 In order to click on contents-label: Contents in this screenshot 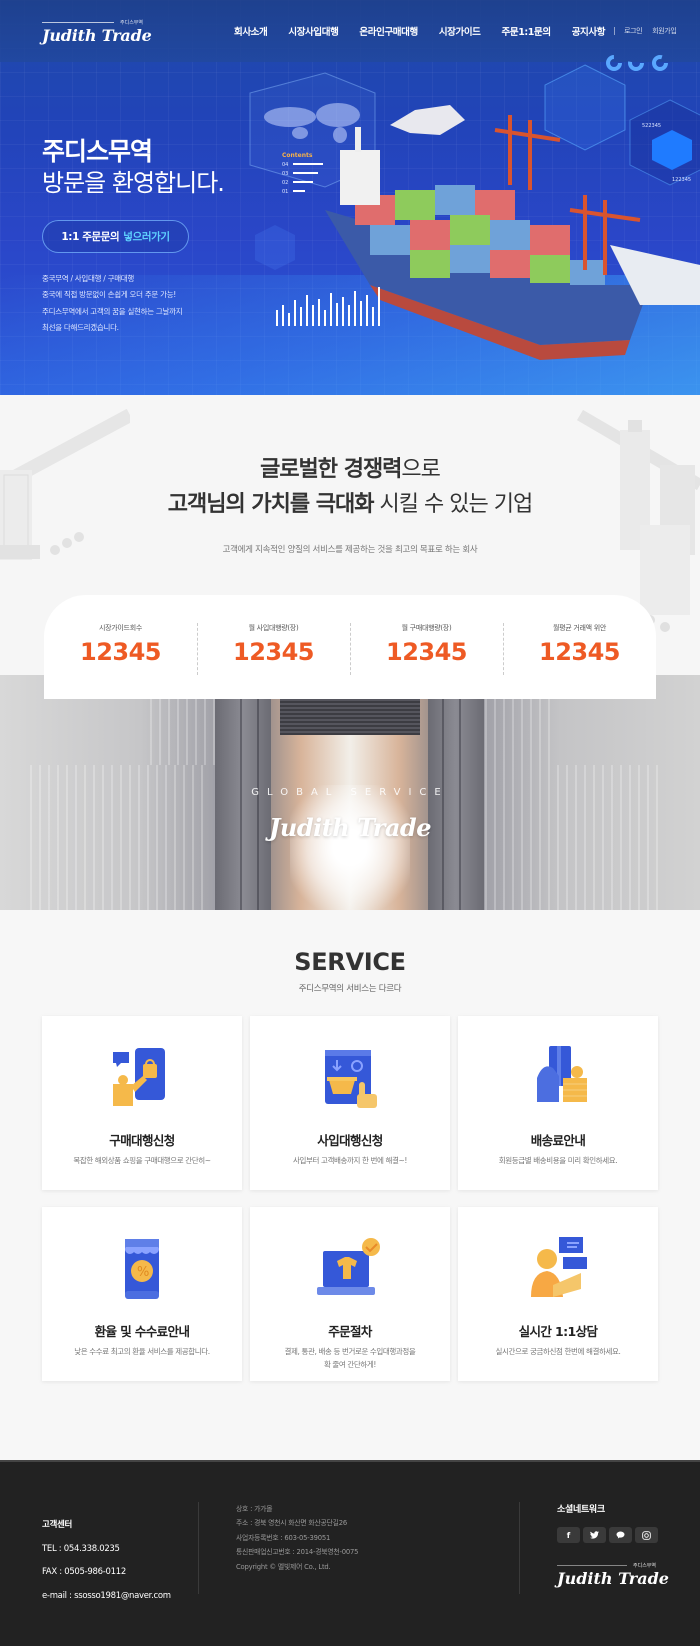, I will do `click(297, 155)`.